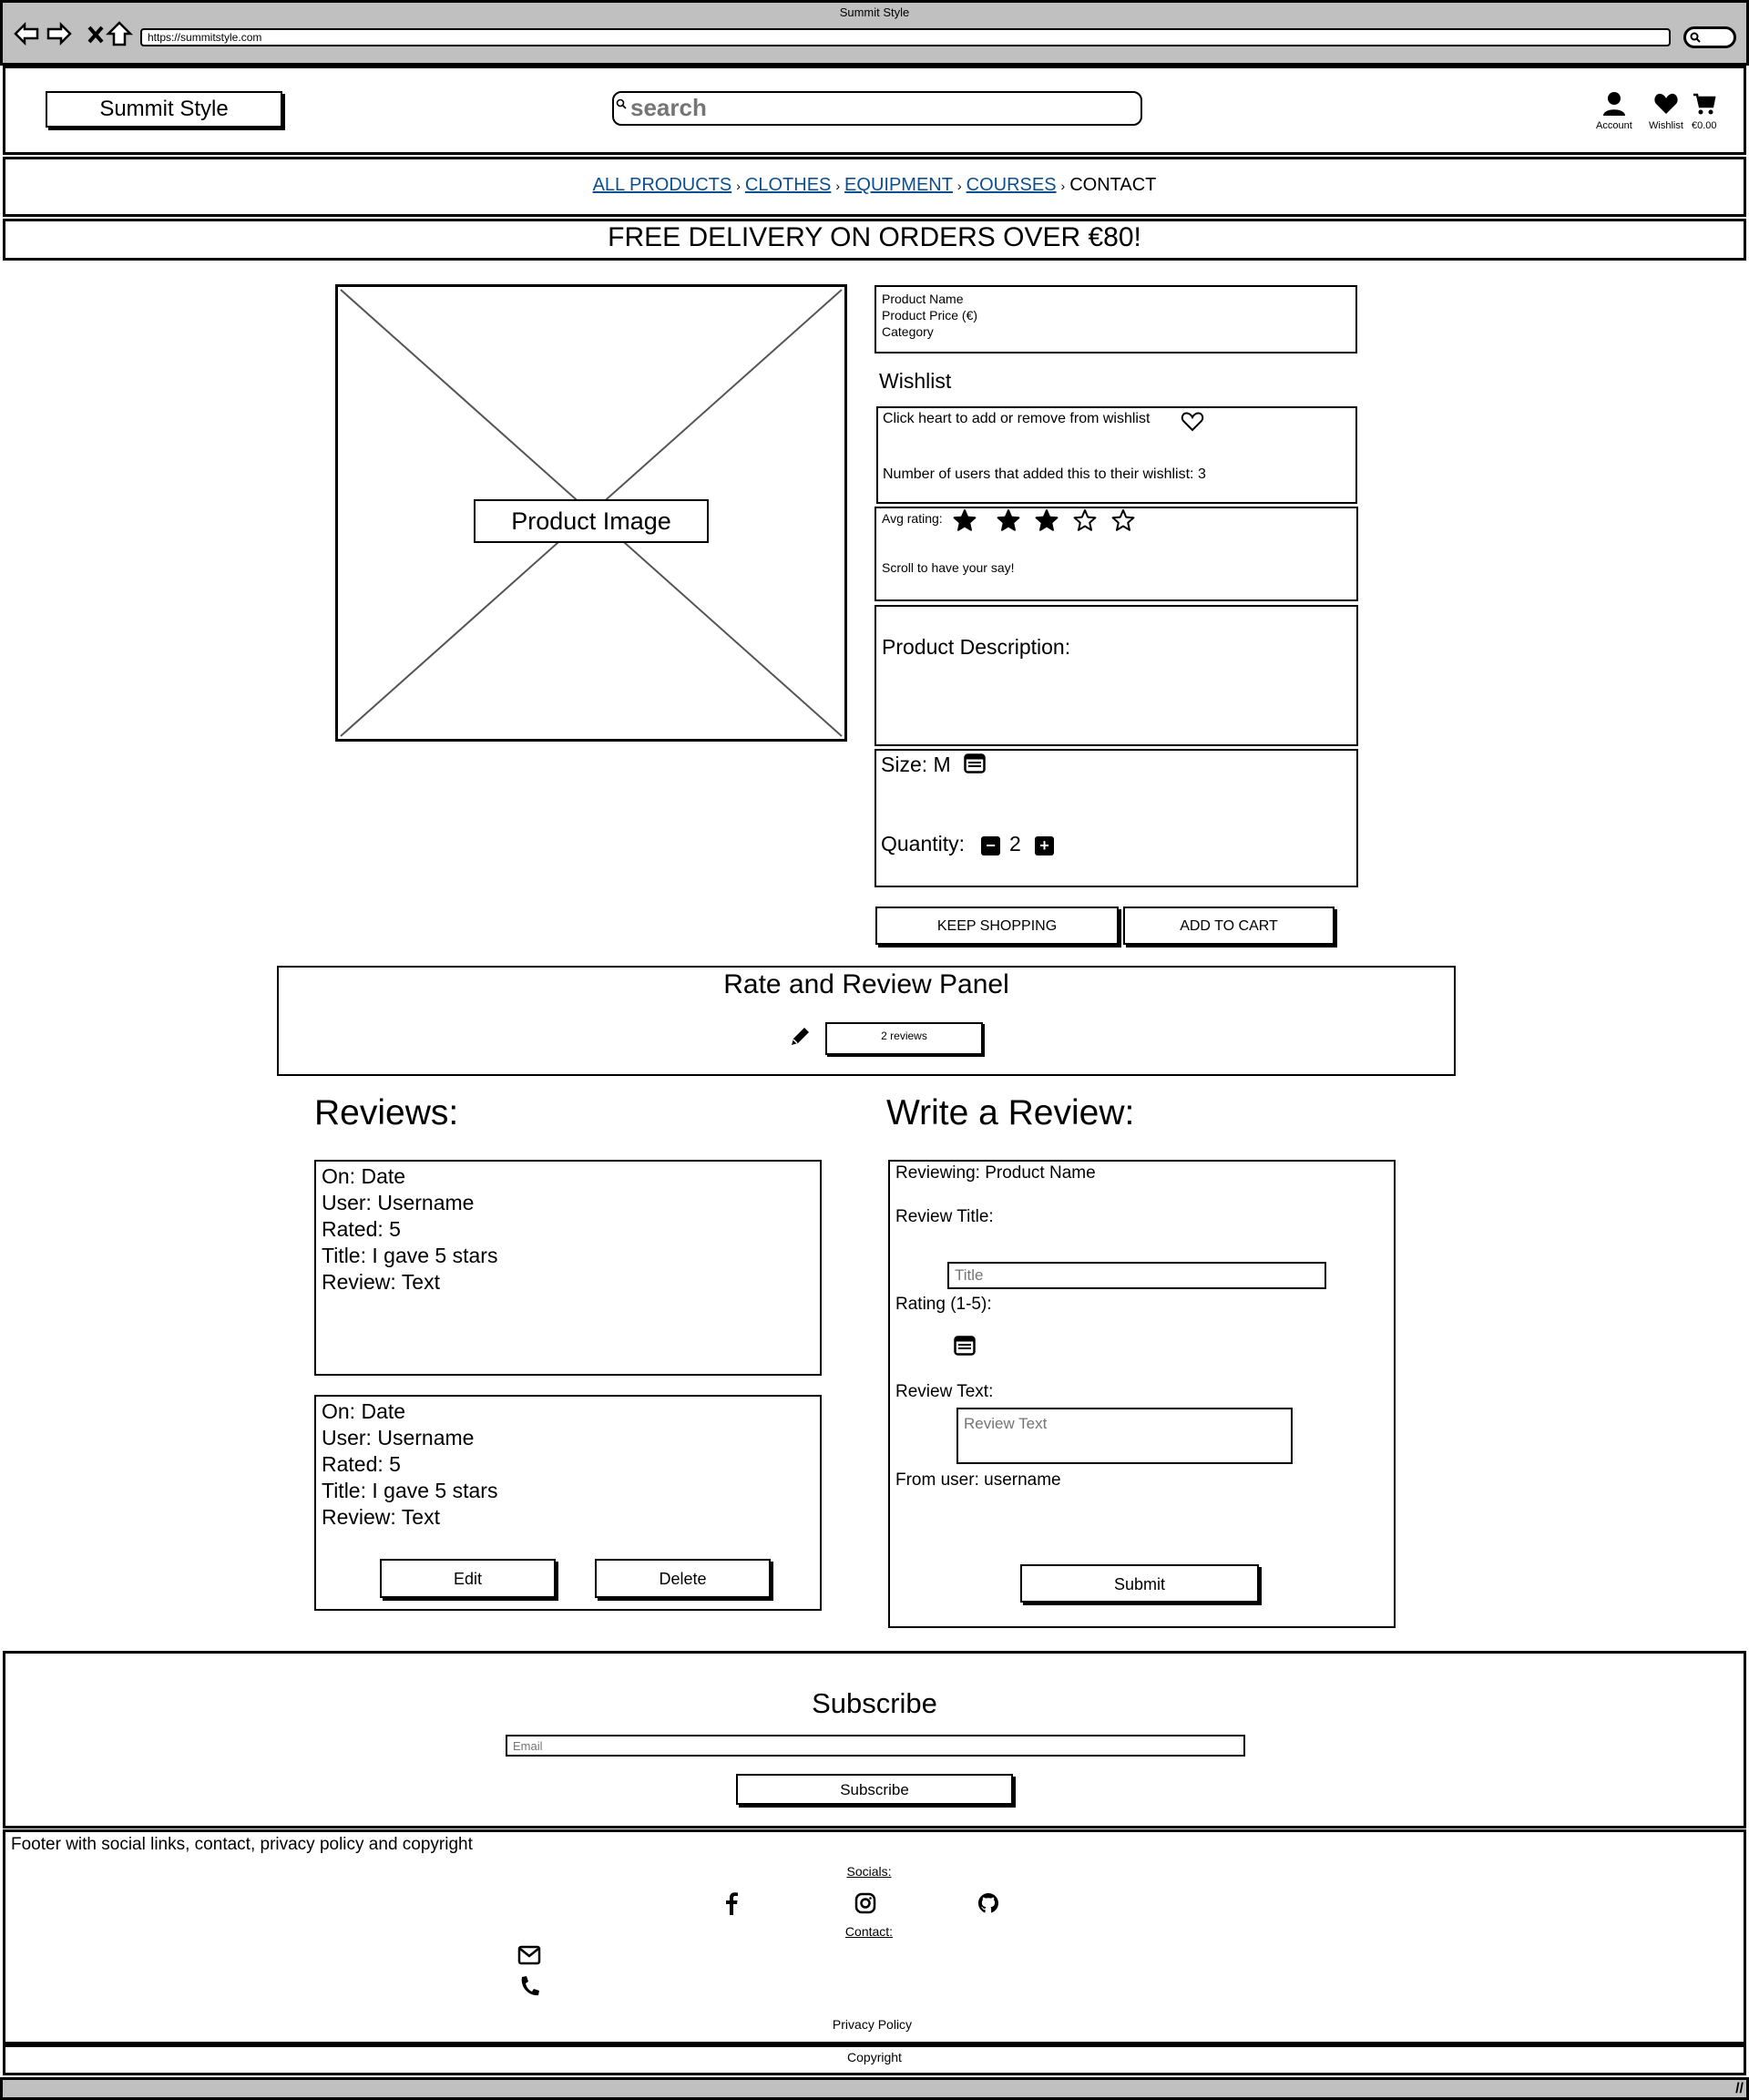  Describe the element at coordinates (683, 1579) in the screenshot. I see `delete-review-button: Delete` at that location.